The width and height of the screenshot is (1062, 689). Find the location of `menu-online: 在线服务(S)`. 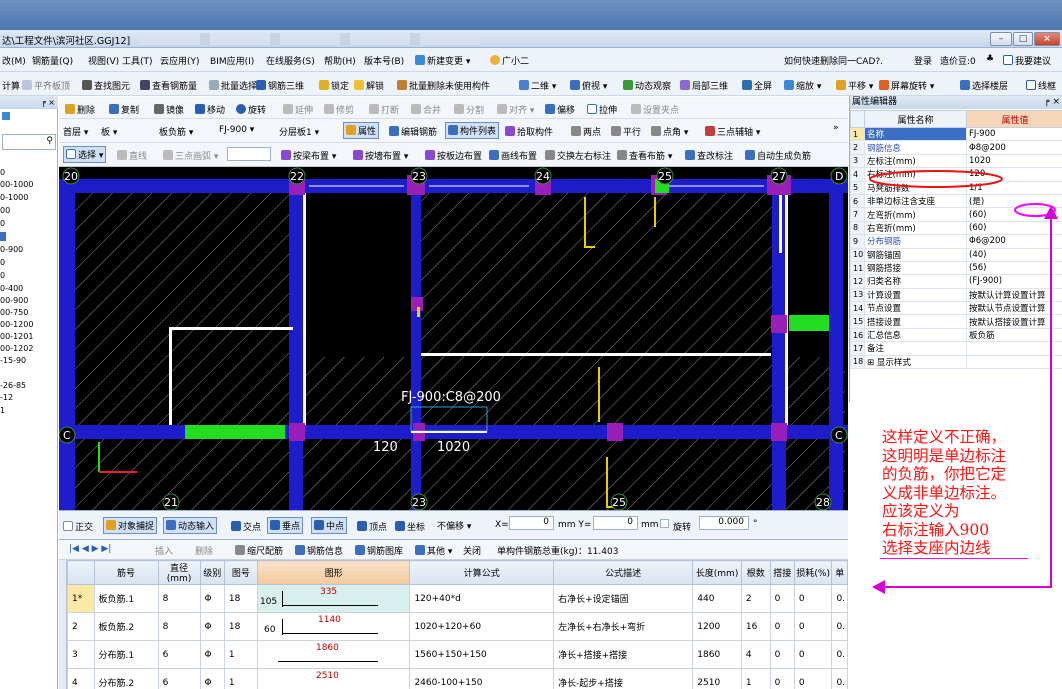

menu-online: 在线服务(S) is located at coordinates (290, 60).